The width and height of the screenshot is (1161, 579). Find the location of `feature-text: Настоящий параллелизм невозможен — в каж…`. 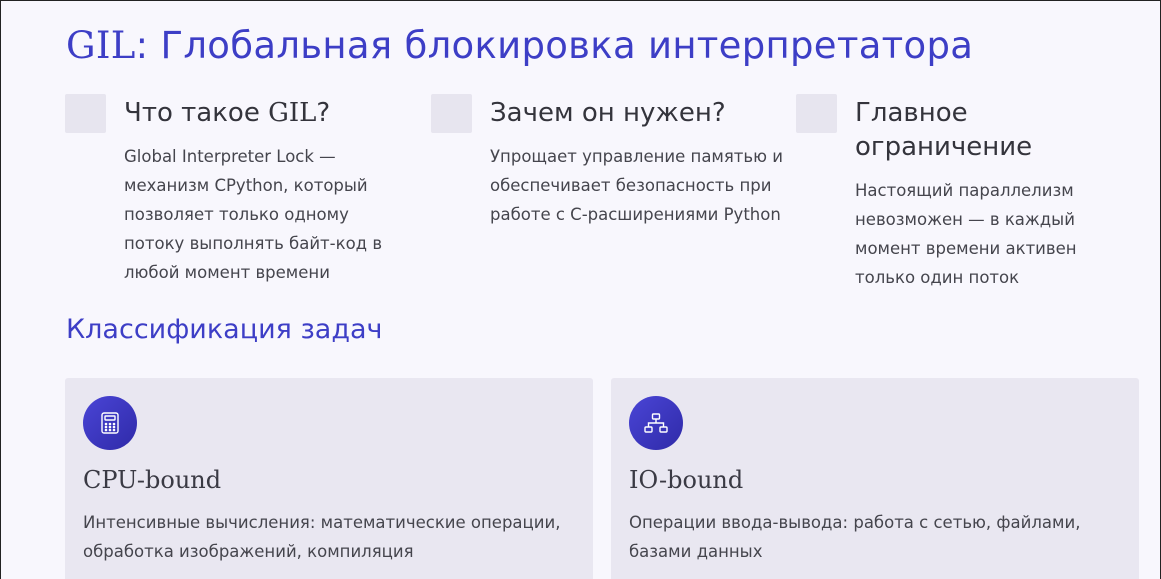

feature-text: Настоящий параллелизм невозможен — в каж… is located at coordinates (966, 234).